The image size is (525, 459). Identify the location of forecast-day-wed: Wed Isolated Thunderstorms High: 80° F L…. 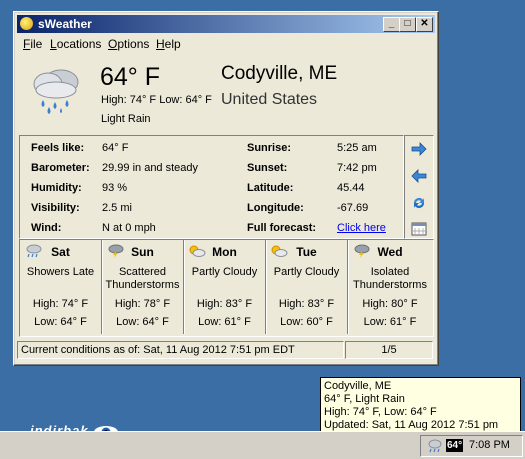
(390, 287).